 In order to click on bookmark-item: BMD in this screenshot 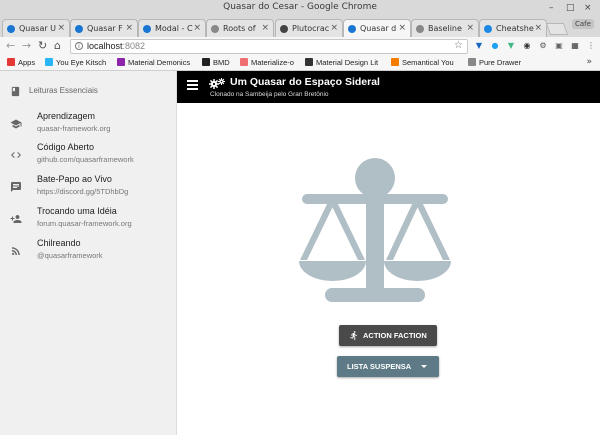, I will do `click(216, 62)`.